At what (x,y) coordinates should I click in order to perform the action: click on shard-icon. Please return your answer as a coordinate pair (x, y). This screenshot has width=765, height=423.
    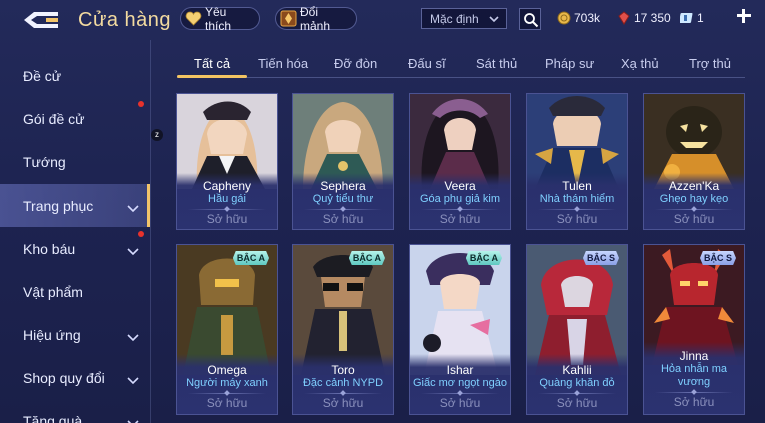
    Looking at the image, I should click on (288, 18).